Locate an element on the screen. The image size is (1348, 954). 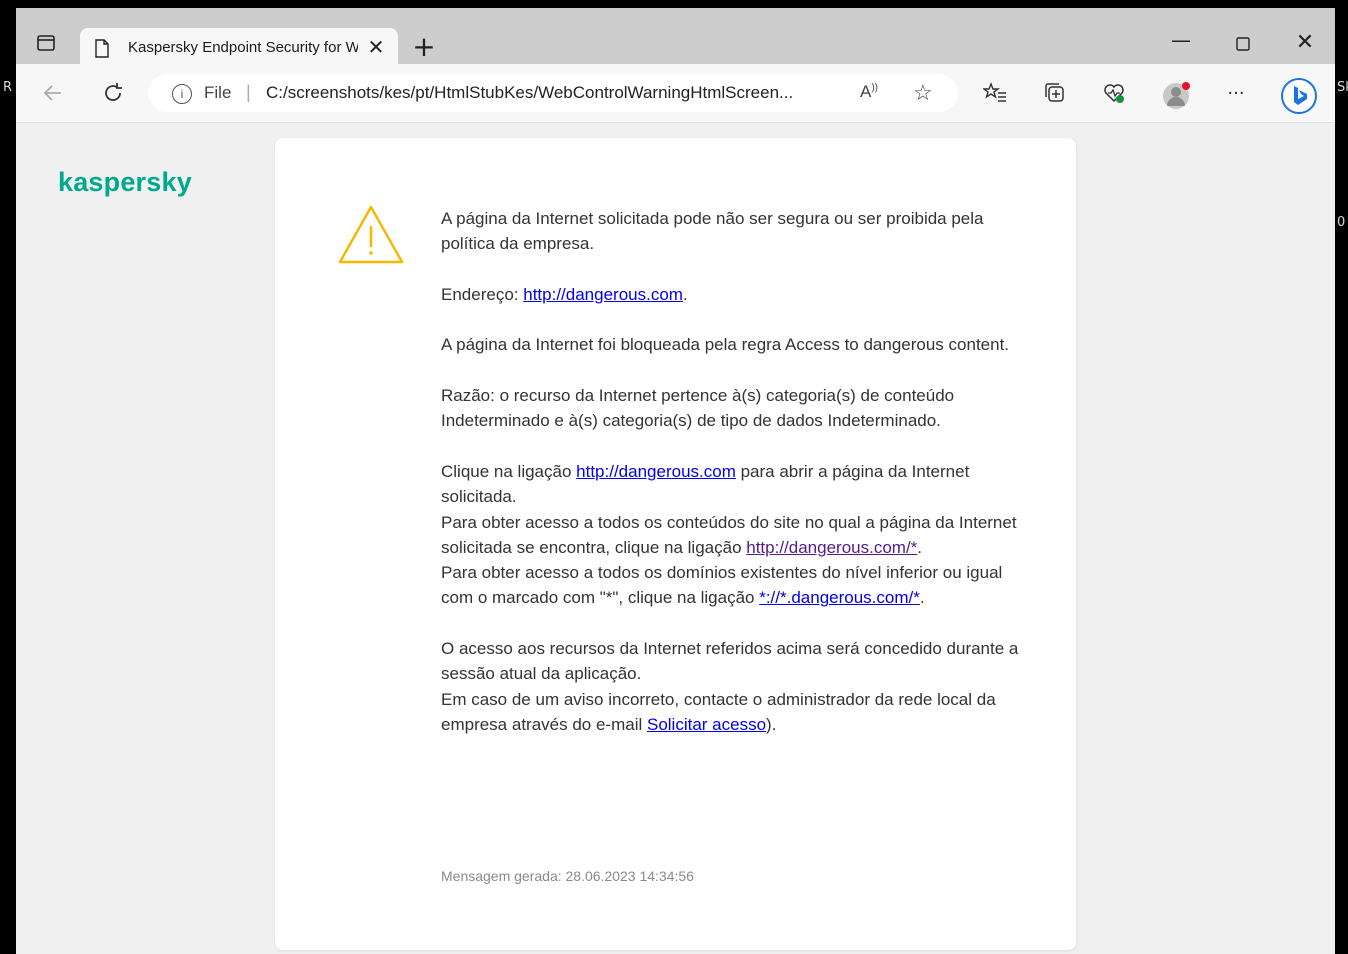
tab-title: Kaspersky Endpoint Security for W is located at coordinates (243, 47).